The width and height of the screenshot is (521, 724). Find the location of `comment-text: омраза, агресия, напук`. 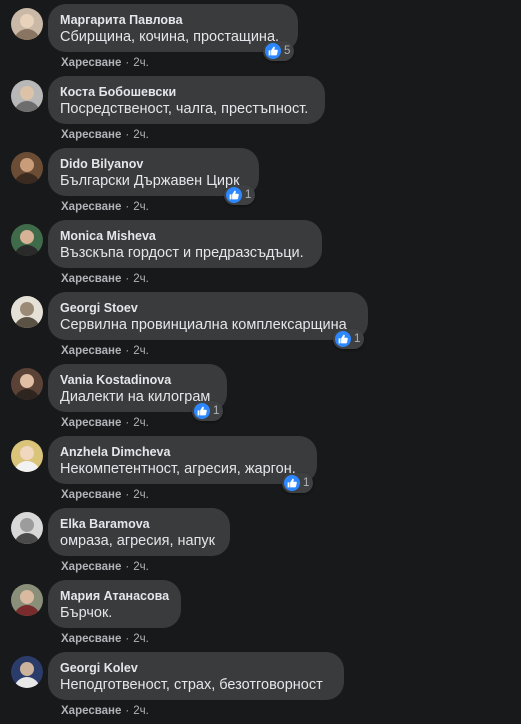

comment-text: омраза, агресия, напук is located at coordinates (138, 541).